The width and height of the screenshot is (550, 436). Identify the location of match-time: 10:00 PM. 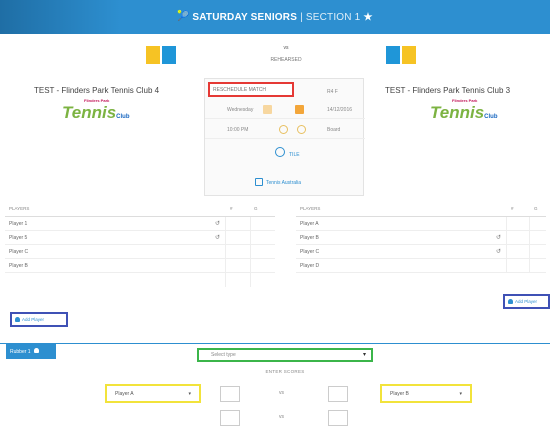
(238, 130).